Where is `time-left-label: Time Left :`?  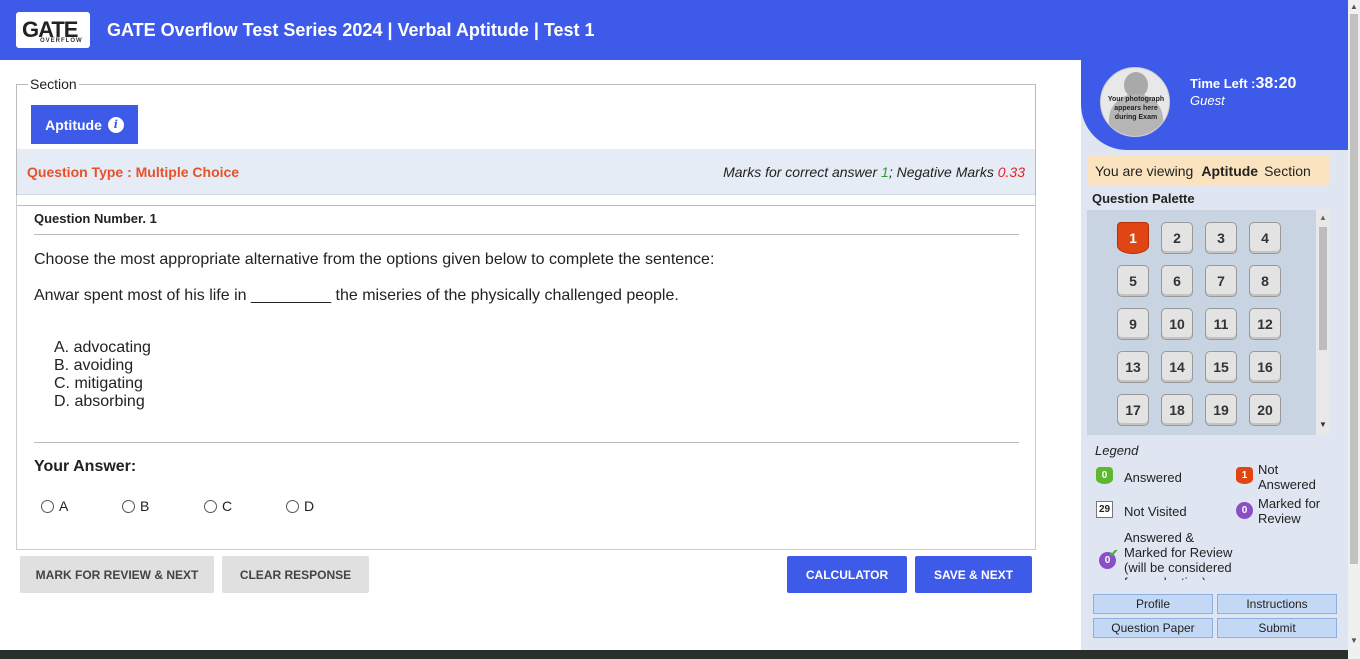
time-left-label: Time Left : is located at coordinates (1223, 83).